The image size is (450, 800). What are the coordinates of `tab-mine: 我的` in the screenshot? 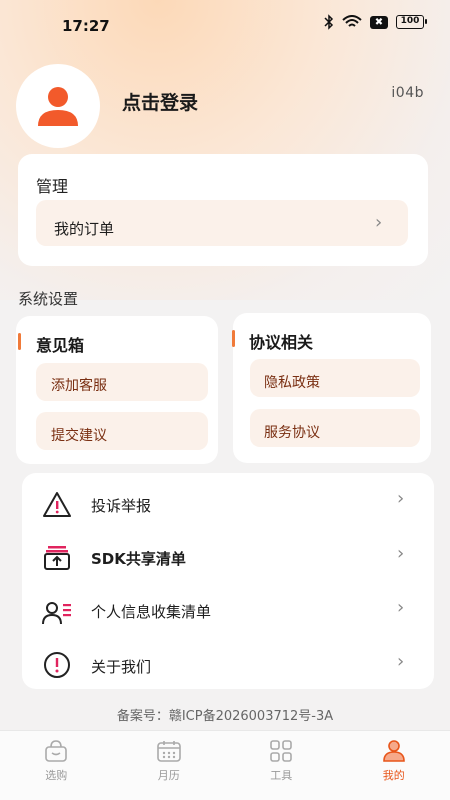 It's located at (394, 765).